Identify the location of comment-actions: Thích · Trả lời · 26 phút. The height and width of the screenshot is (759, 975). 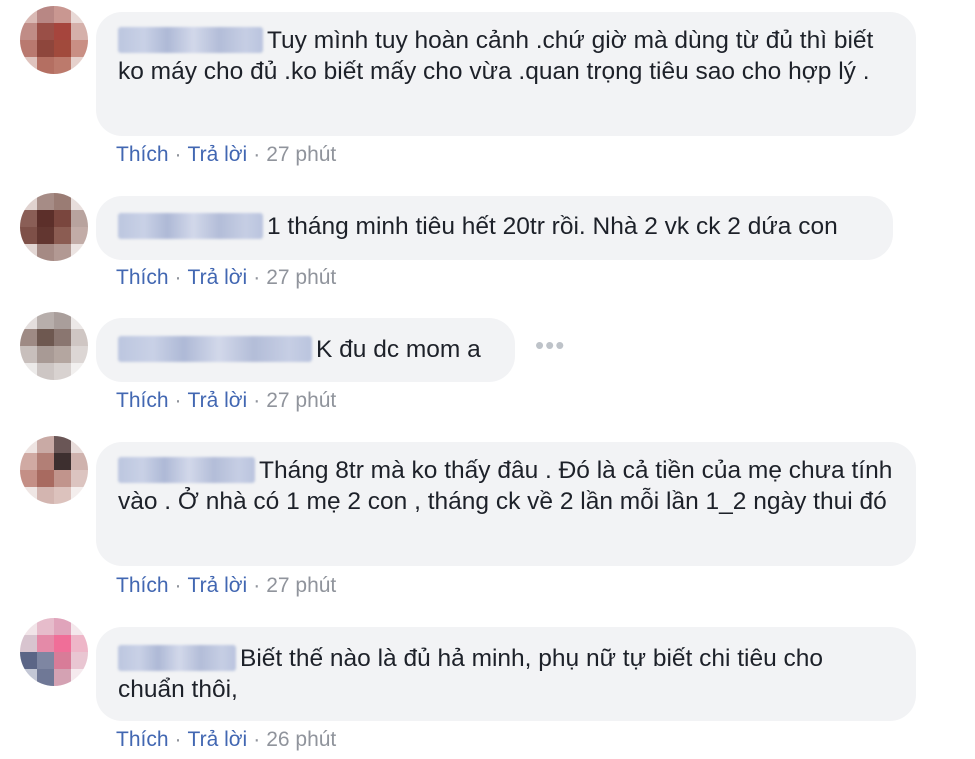
(226, 740).